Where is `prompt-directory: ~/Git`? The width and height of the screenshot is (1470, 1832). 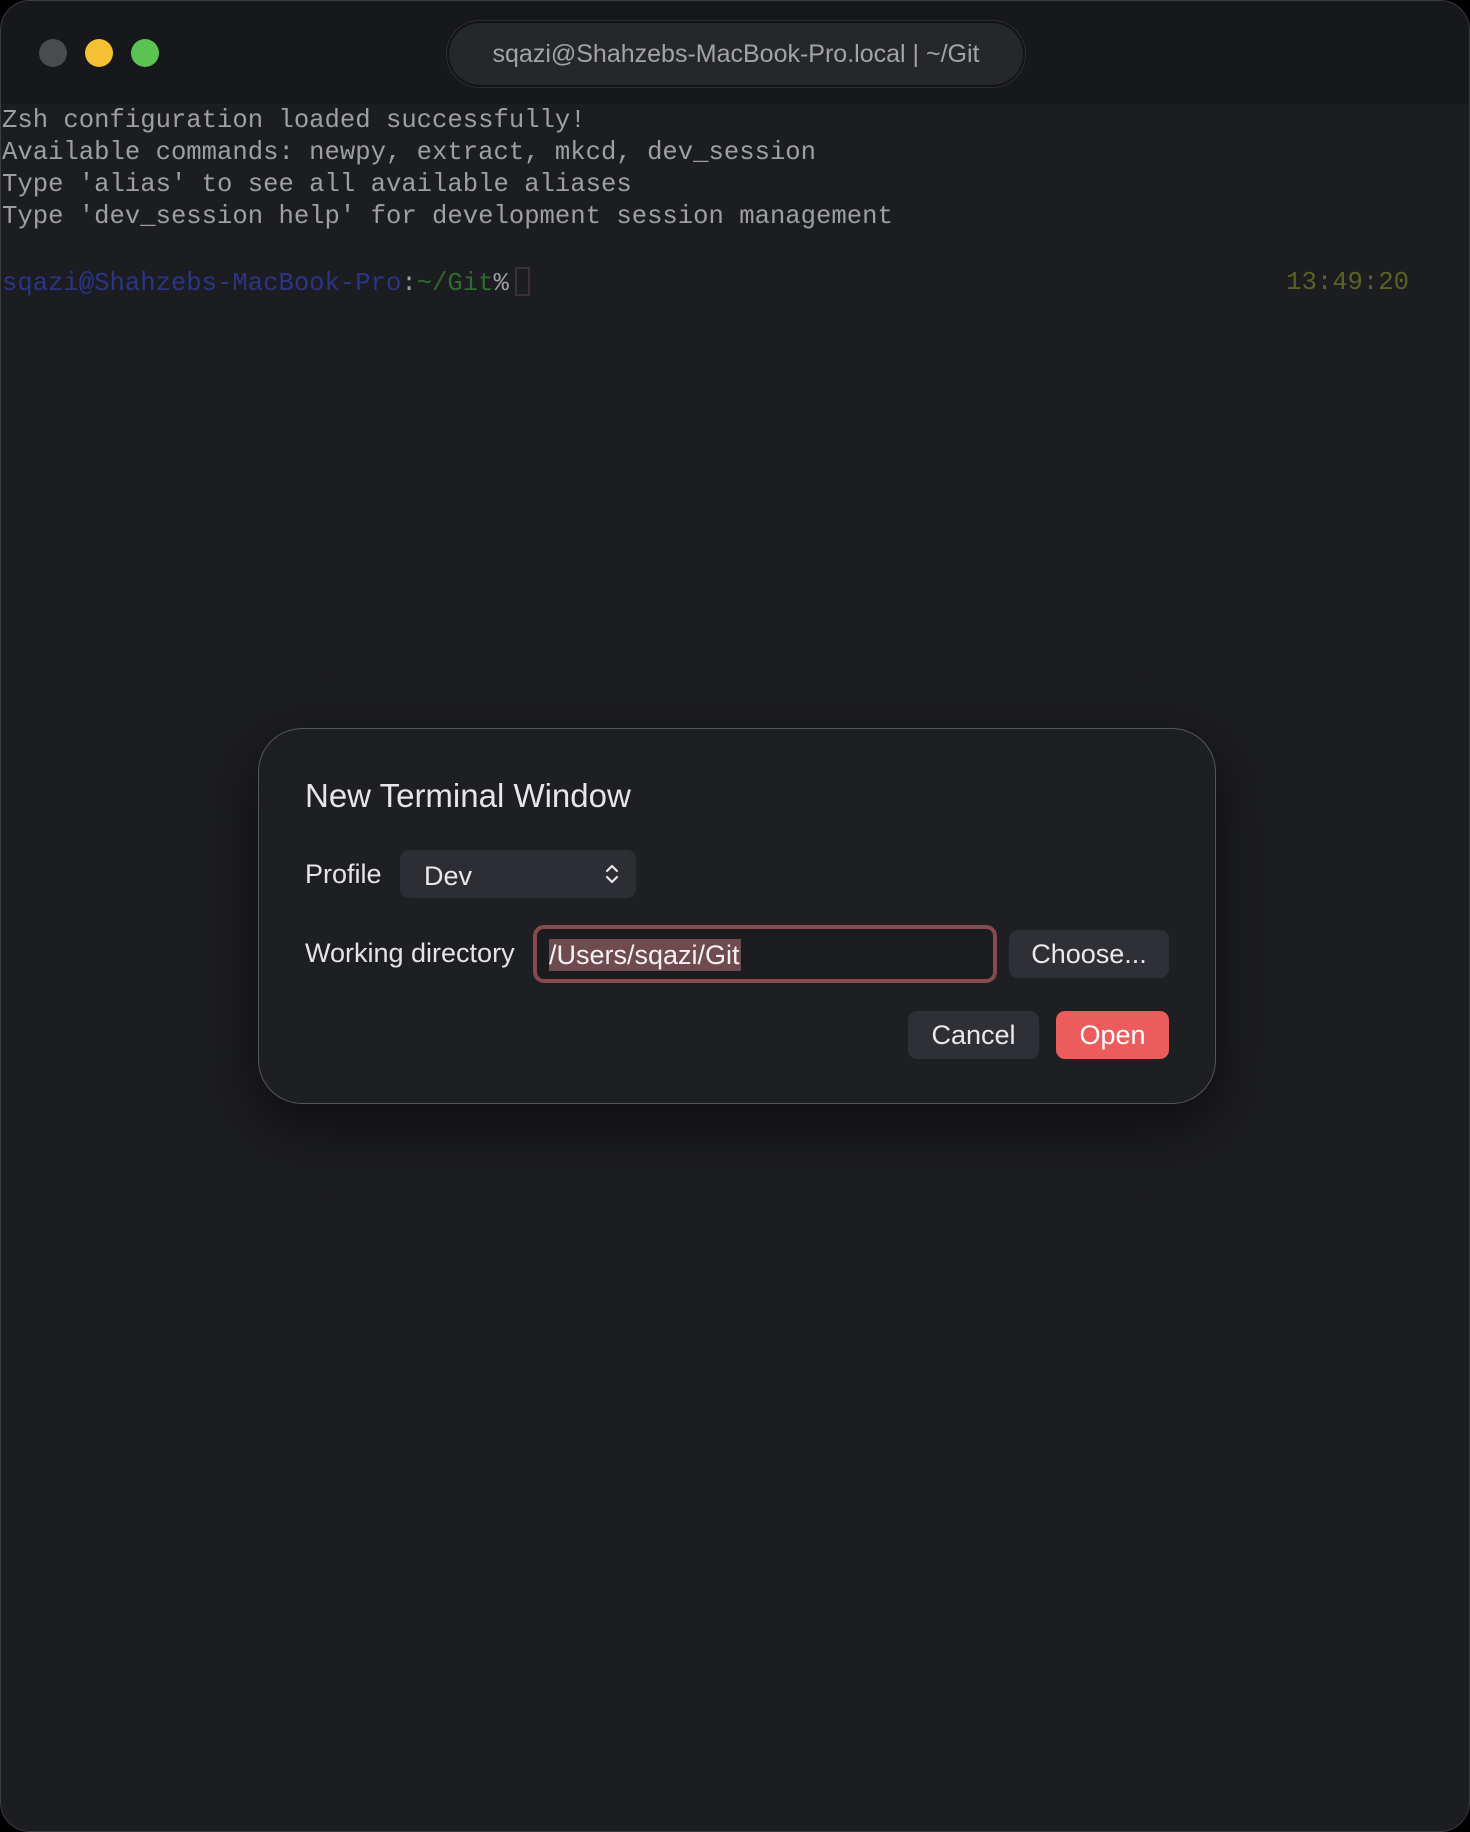 prompt-directory: ~/Git is located at coordinates (455, 283).